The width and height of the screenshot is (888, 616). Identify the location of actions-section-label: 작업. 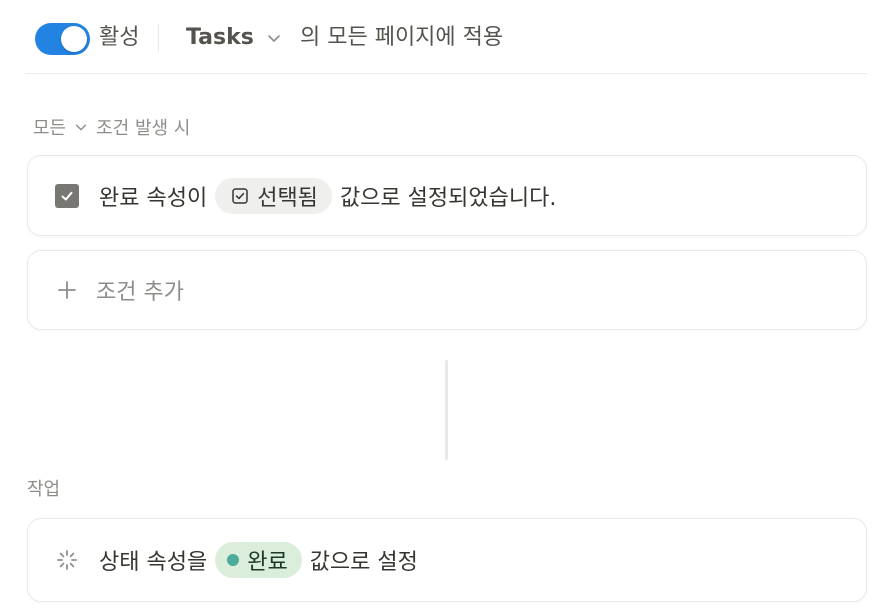
(44, 489).